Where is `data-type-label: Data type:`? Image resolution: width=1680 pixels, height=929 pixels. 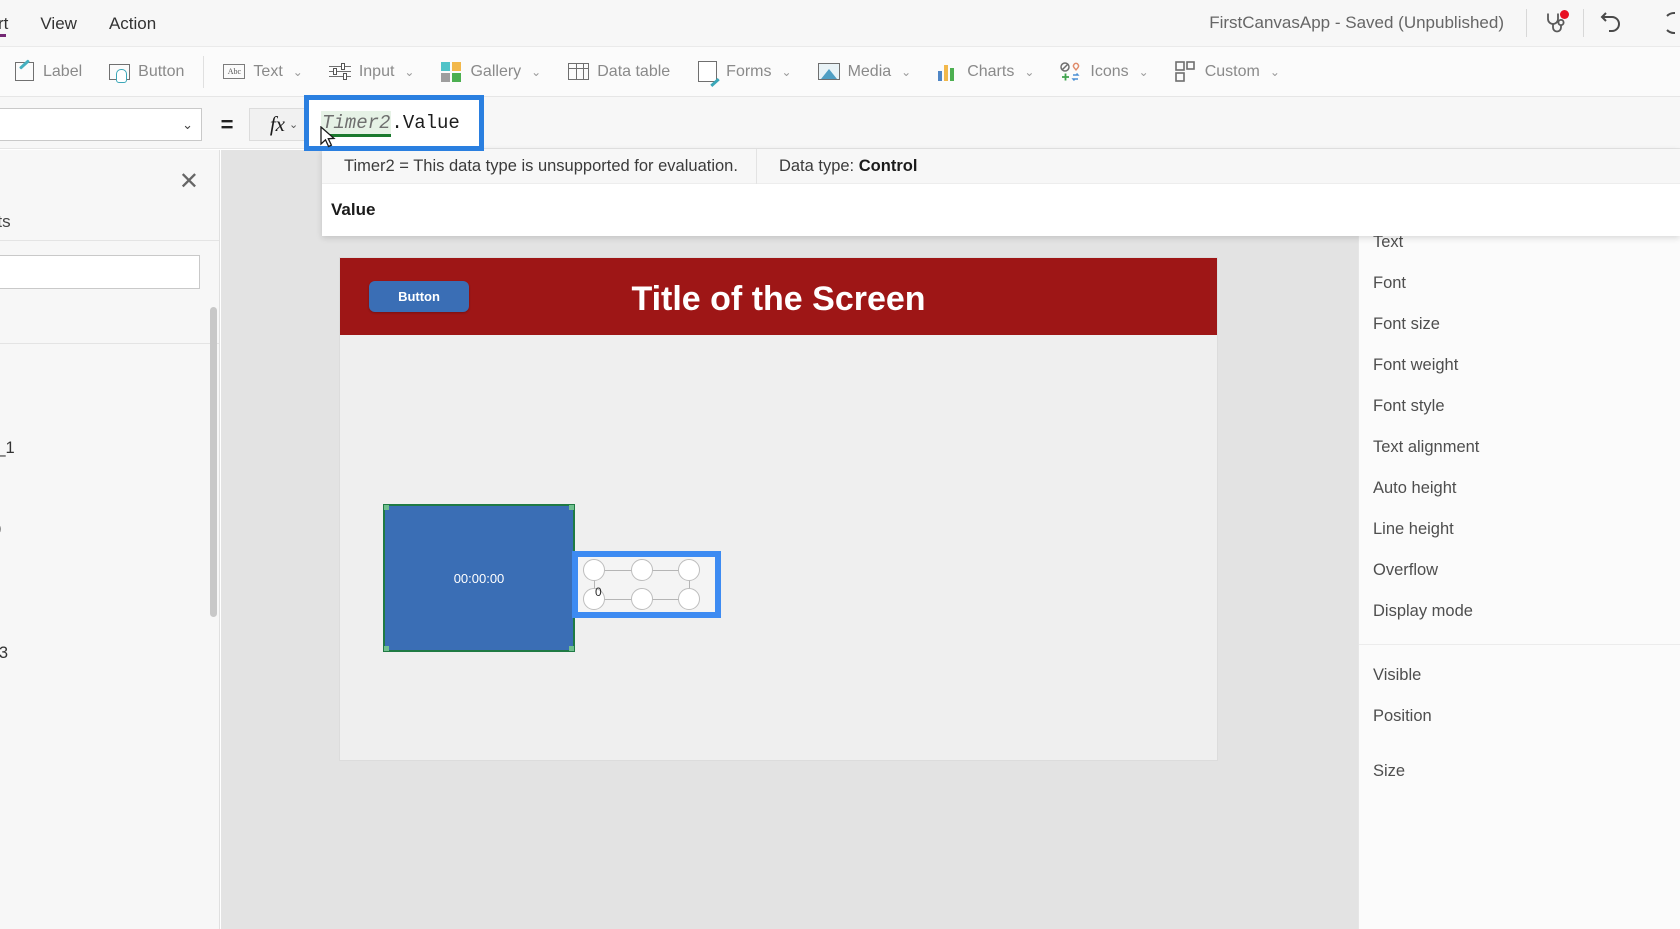
data-type-label: Data type: is located at coordinates (816, 165).